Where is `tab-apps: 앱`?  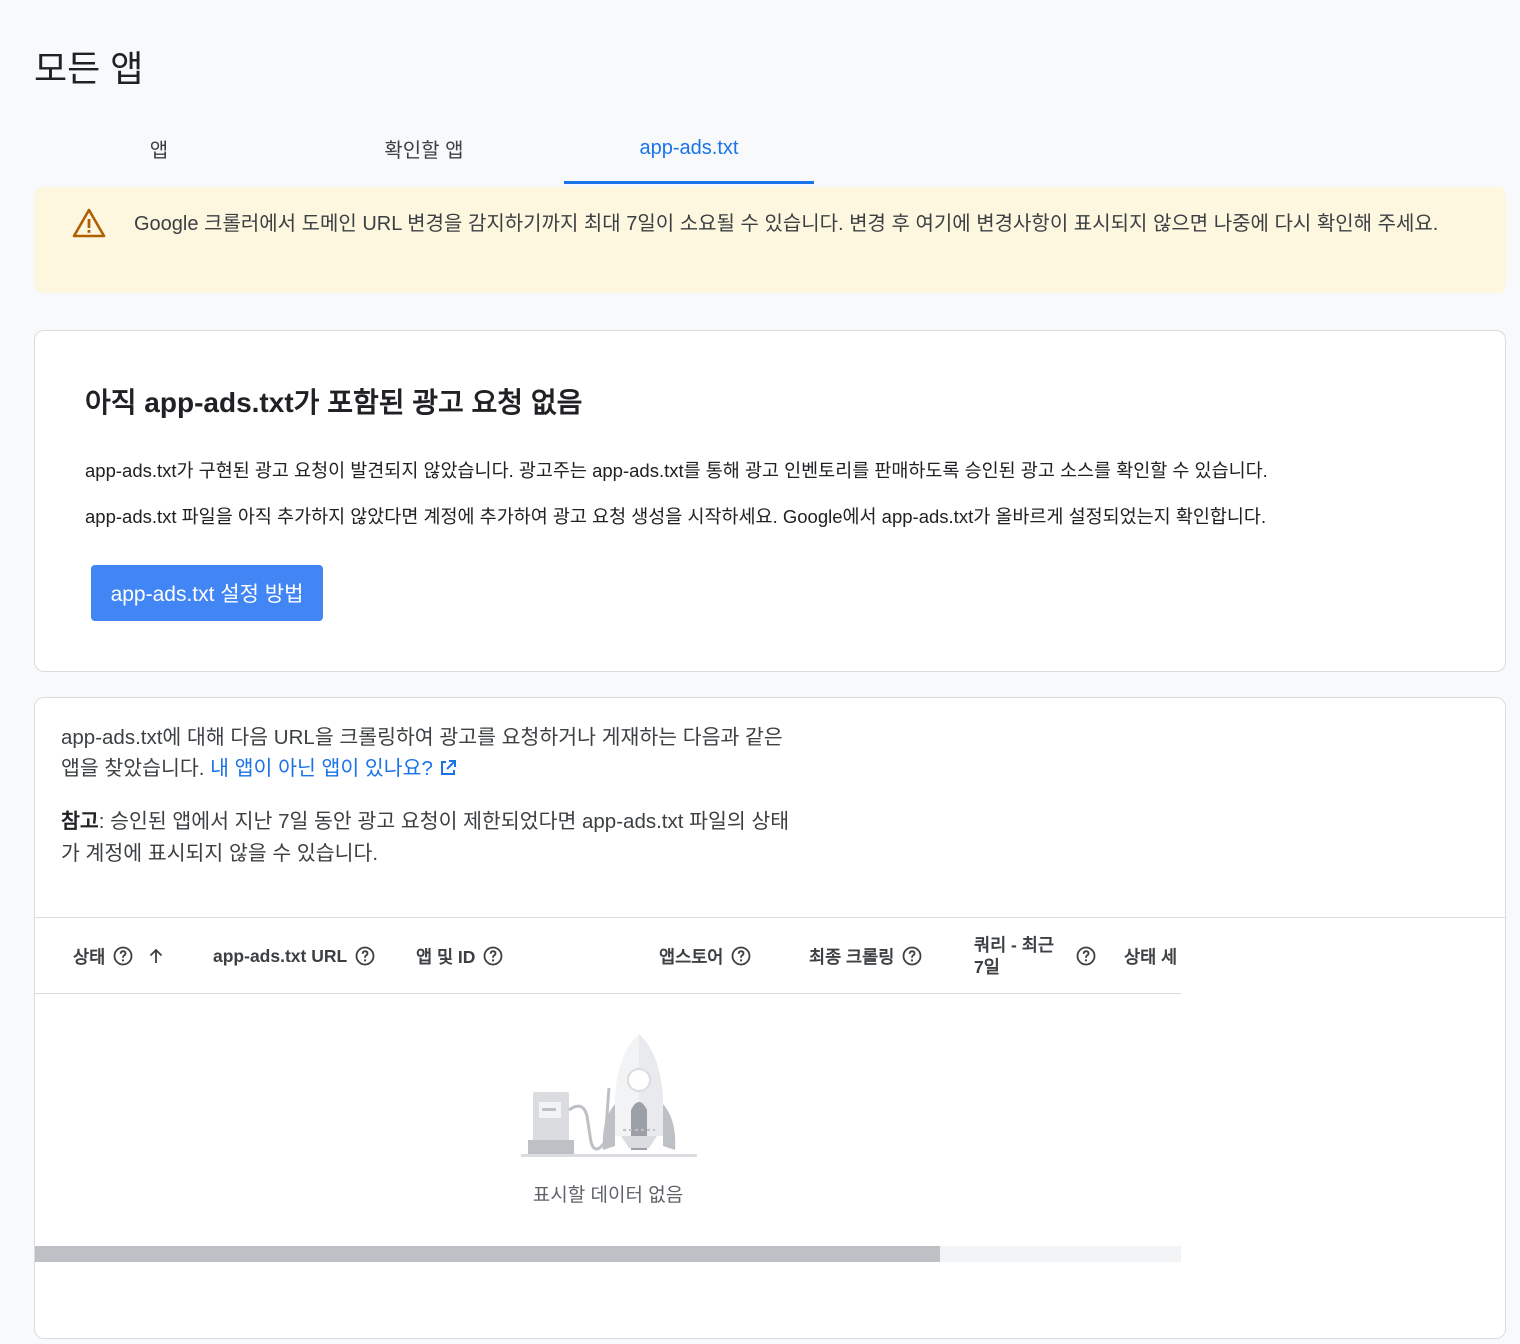
tab-apps: 앱 is located at coordinates (159, 148).